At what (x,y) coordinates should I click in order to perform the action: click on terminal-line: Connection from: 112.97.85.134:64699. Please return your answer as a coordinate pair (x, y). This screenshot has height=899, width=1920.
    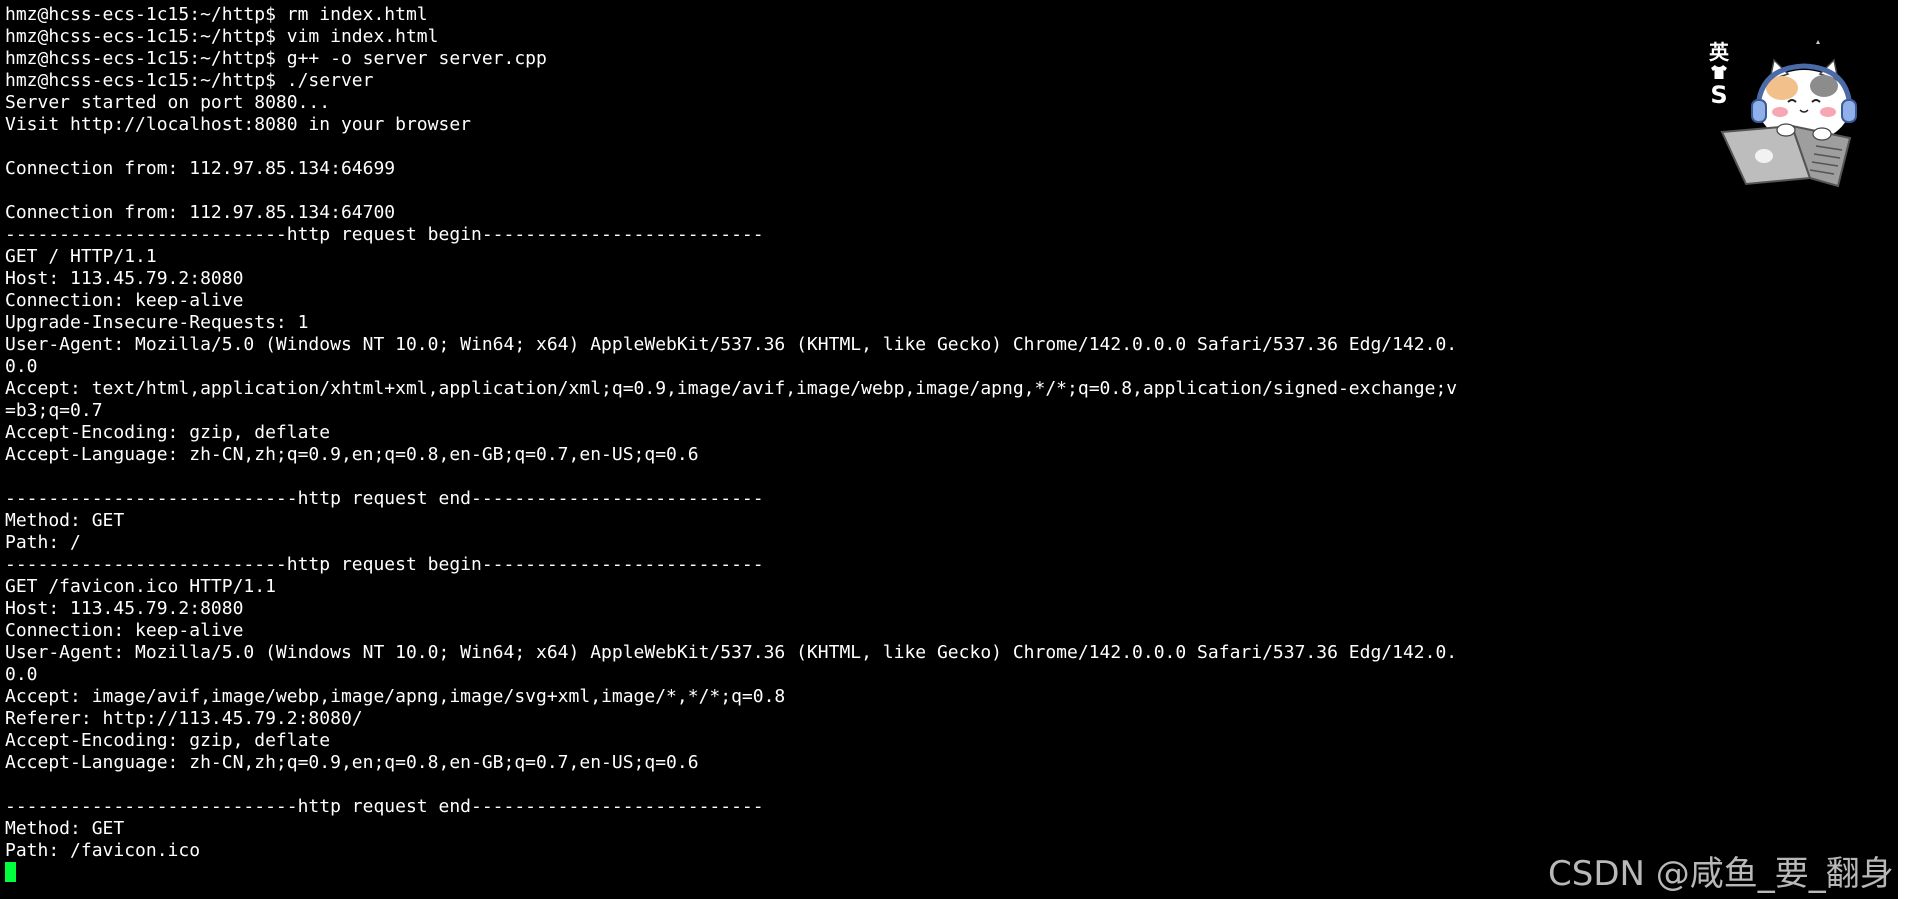
    Looking at the image, I should click on (200, 168).